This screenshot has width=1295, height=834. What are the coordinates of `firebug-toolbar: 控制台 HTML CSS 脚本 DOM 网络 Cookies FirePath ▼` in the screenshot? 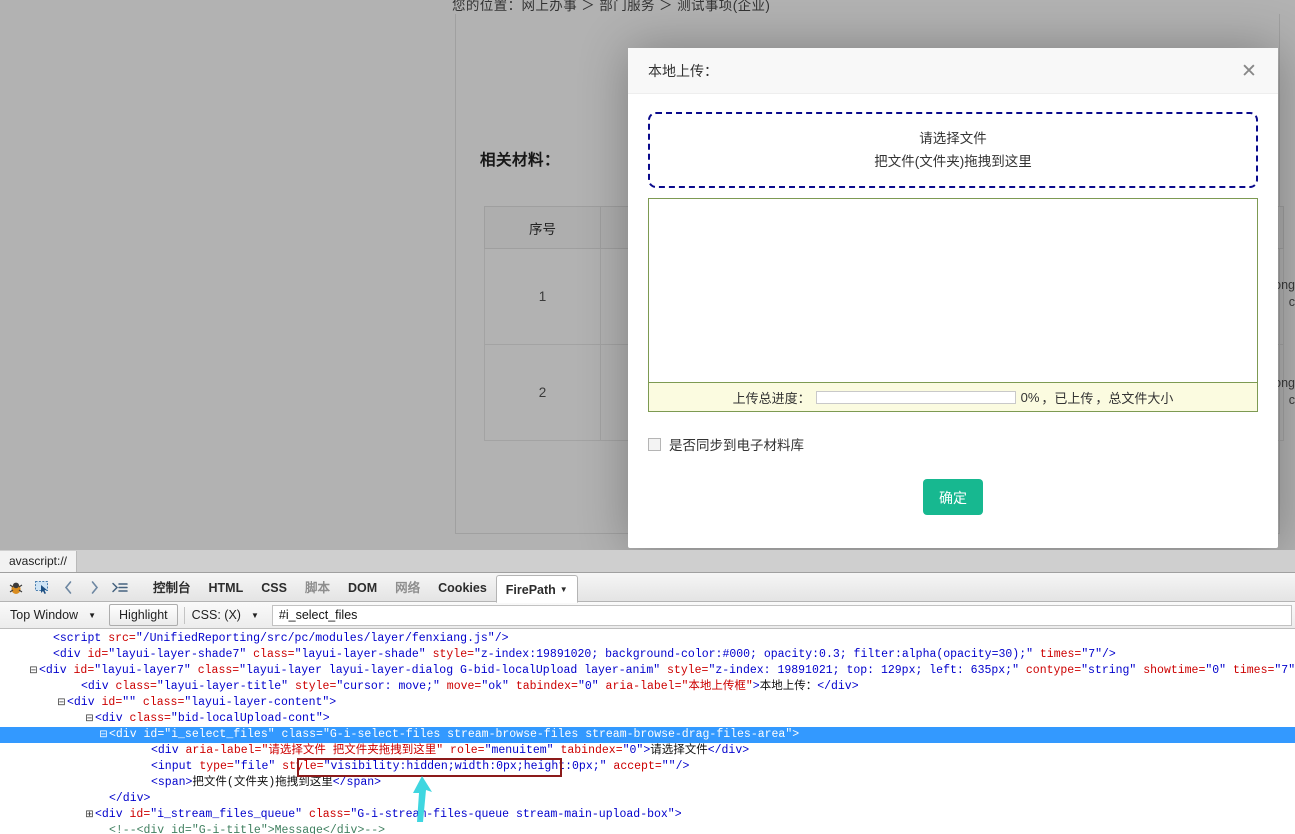 It's located at (647, 588).